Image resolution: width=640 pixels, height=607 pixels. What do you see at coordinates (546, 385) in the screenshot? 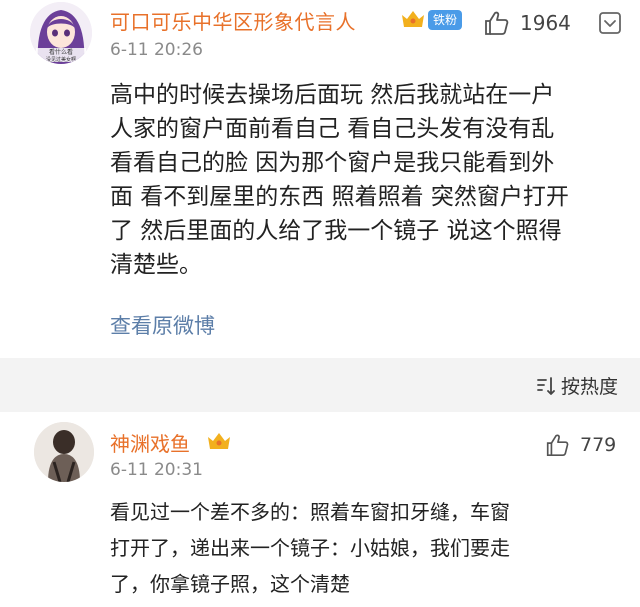
I see `sort-icon` at bounding box center [546, 385].